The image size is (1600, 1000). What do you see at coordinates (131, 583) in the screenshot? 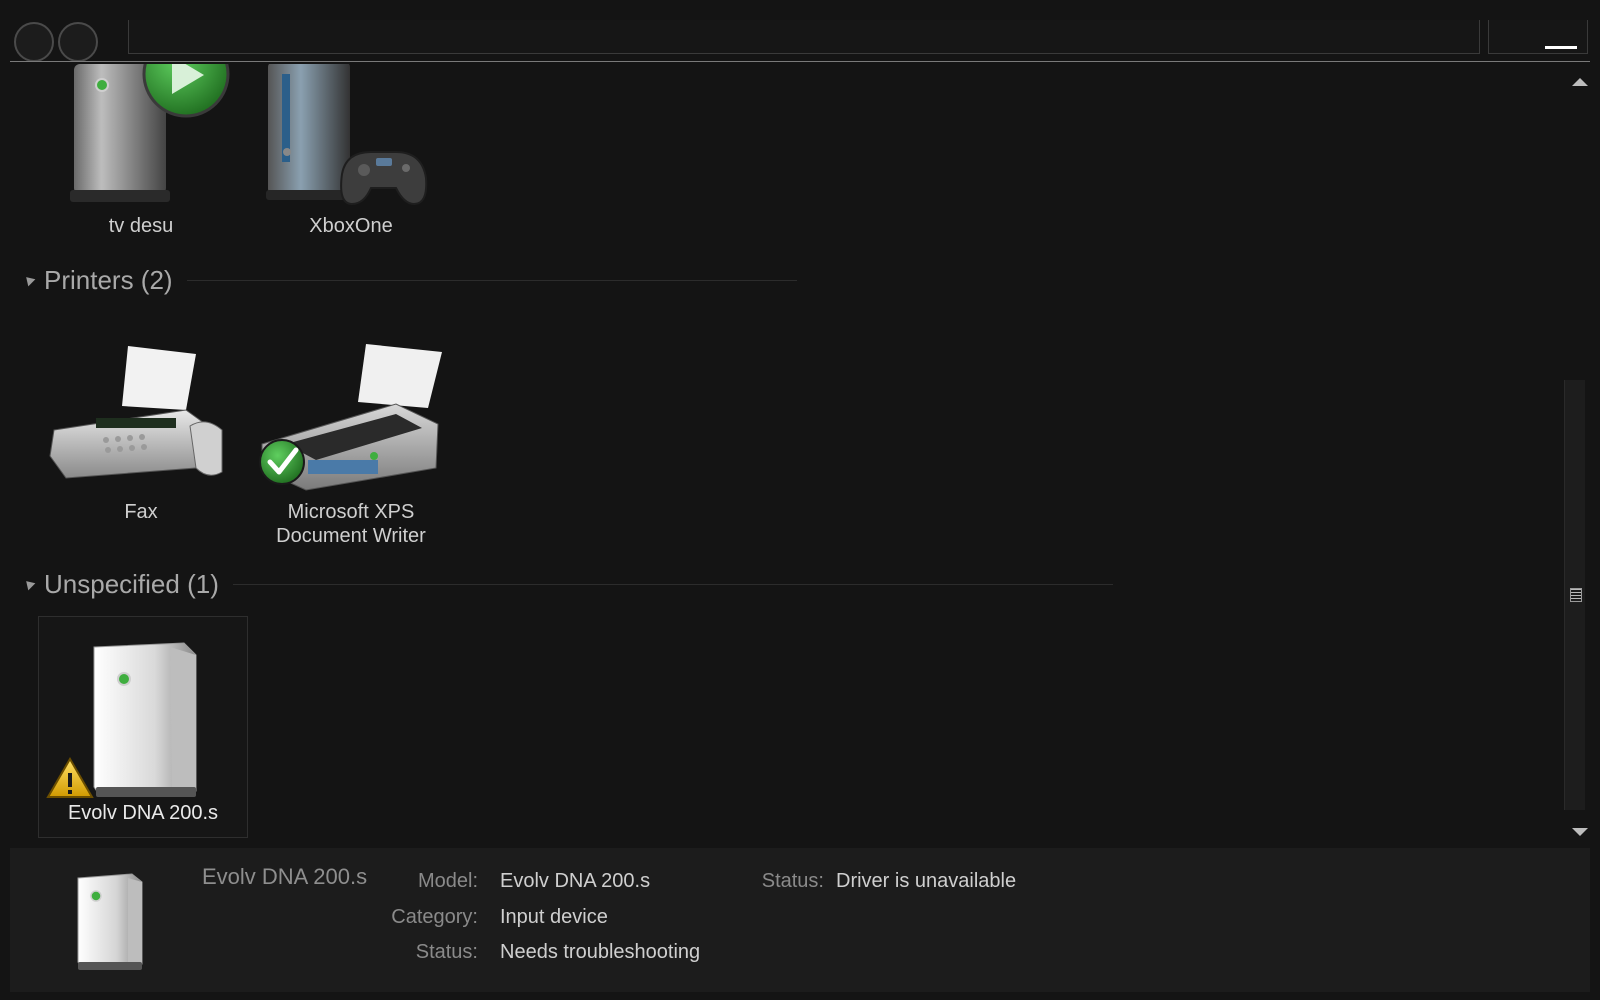
I see `group-title: Unspecified (1)` at bounding box center [131, 583].